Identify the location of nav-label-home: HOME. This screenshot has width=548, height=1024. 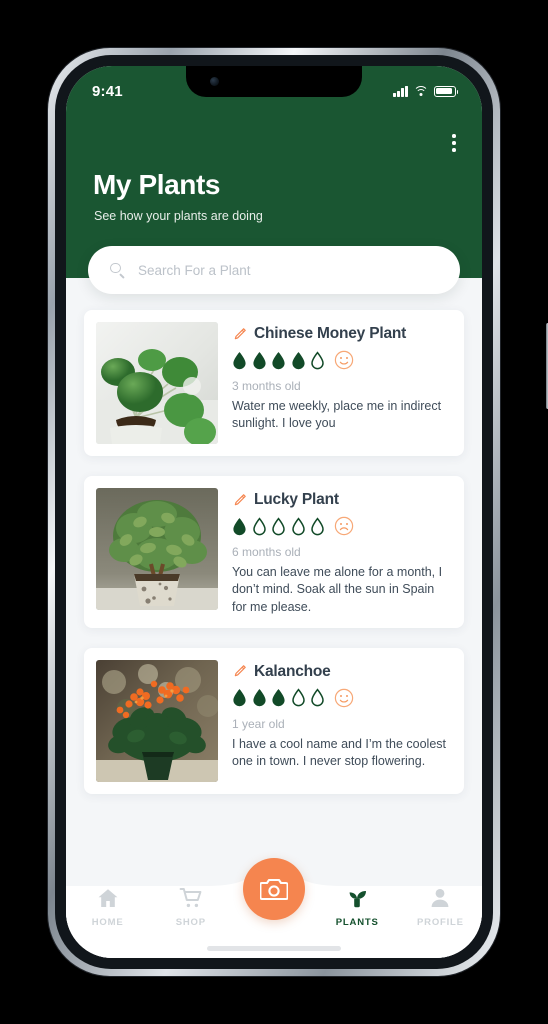
(107, 922).